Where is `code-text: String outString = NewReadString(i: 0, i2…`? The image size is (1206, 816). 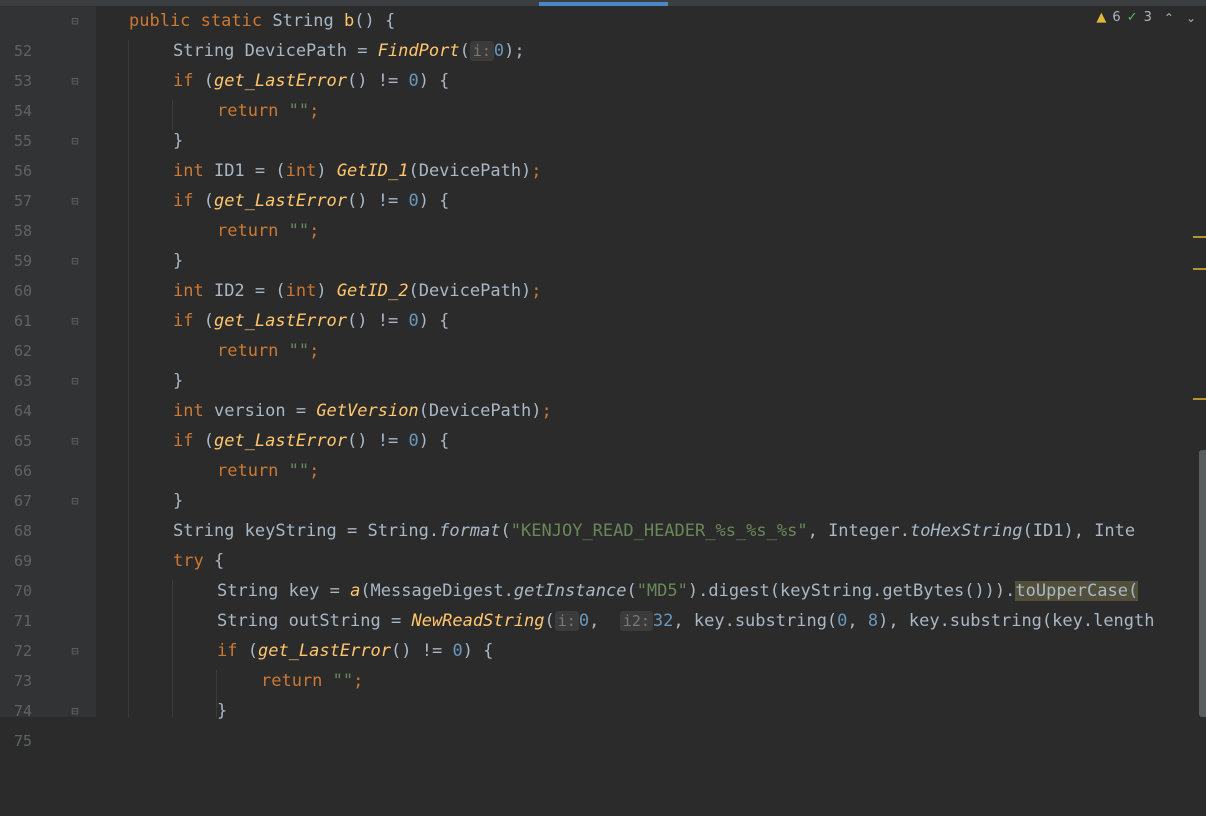 code-text: String outString = NewReadString(i: 0, i2… is located at coordinates (686, 621).